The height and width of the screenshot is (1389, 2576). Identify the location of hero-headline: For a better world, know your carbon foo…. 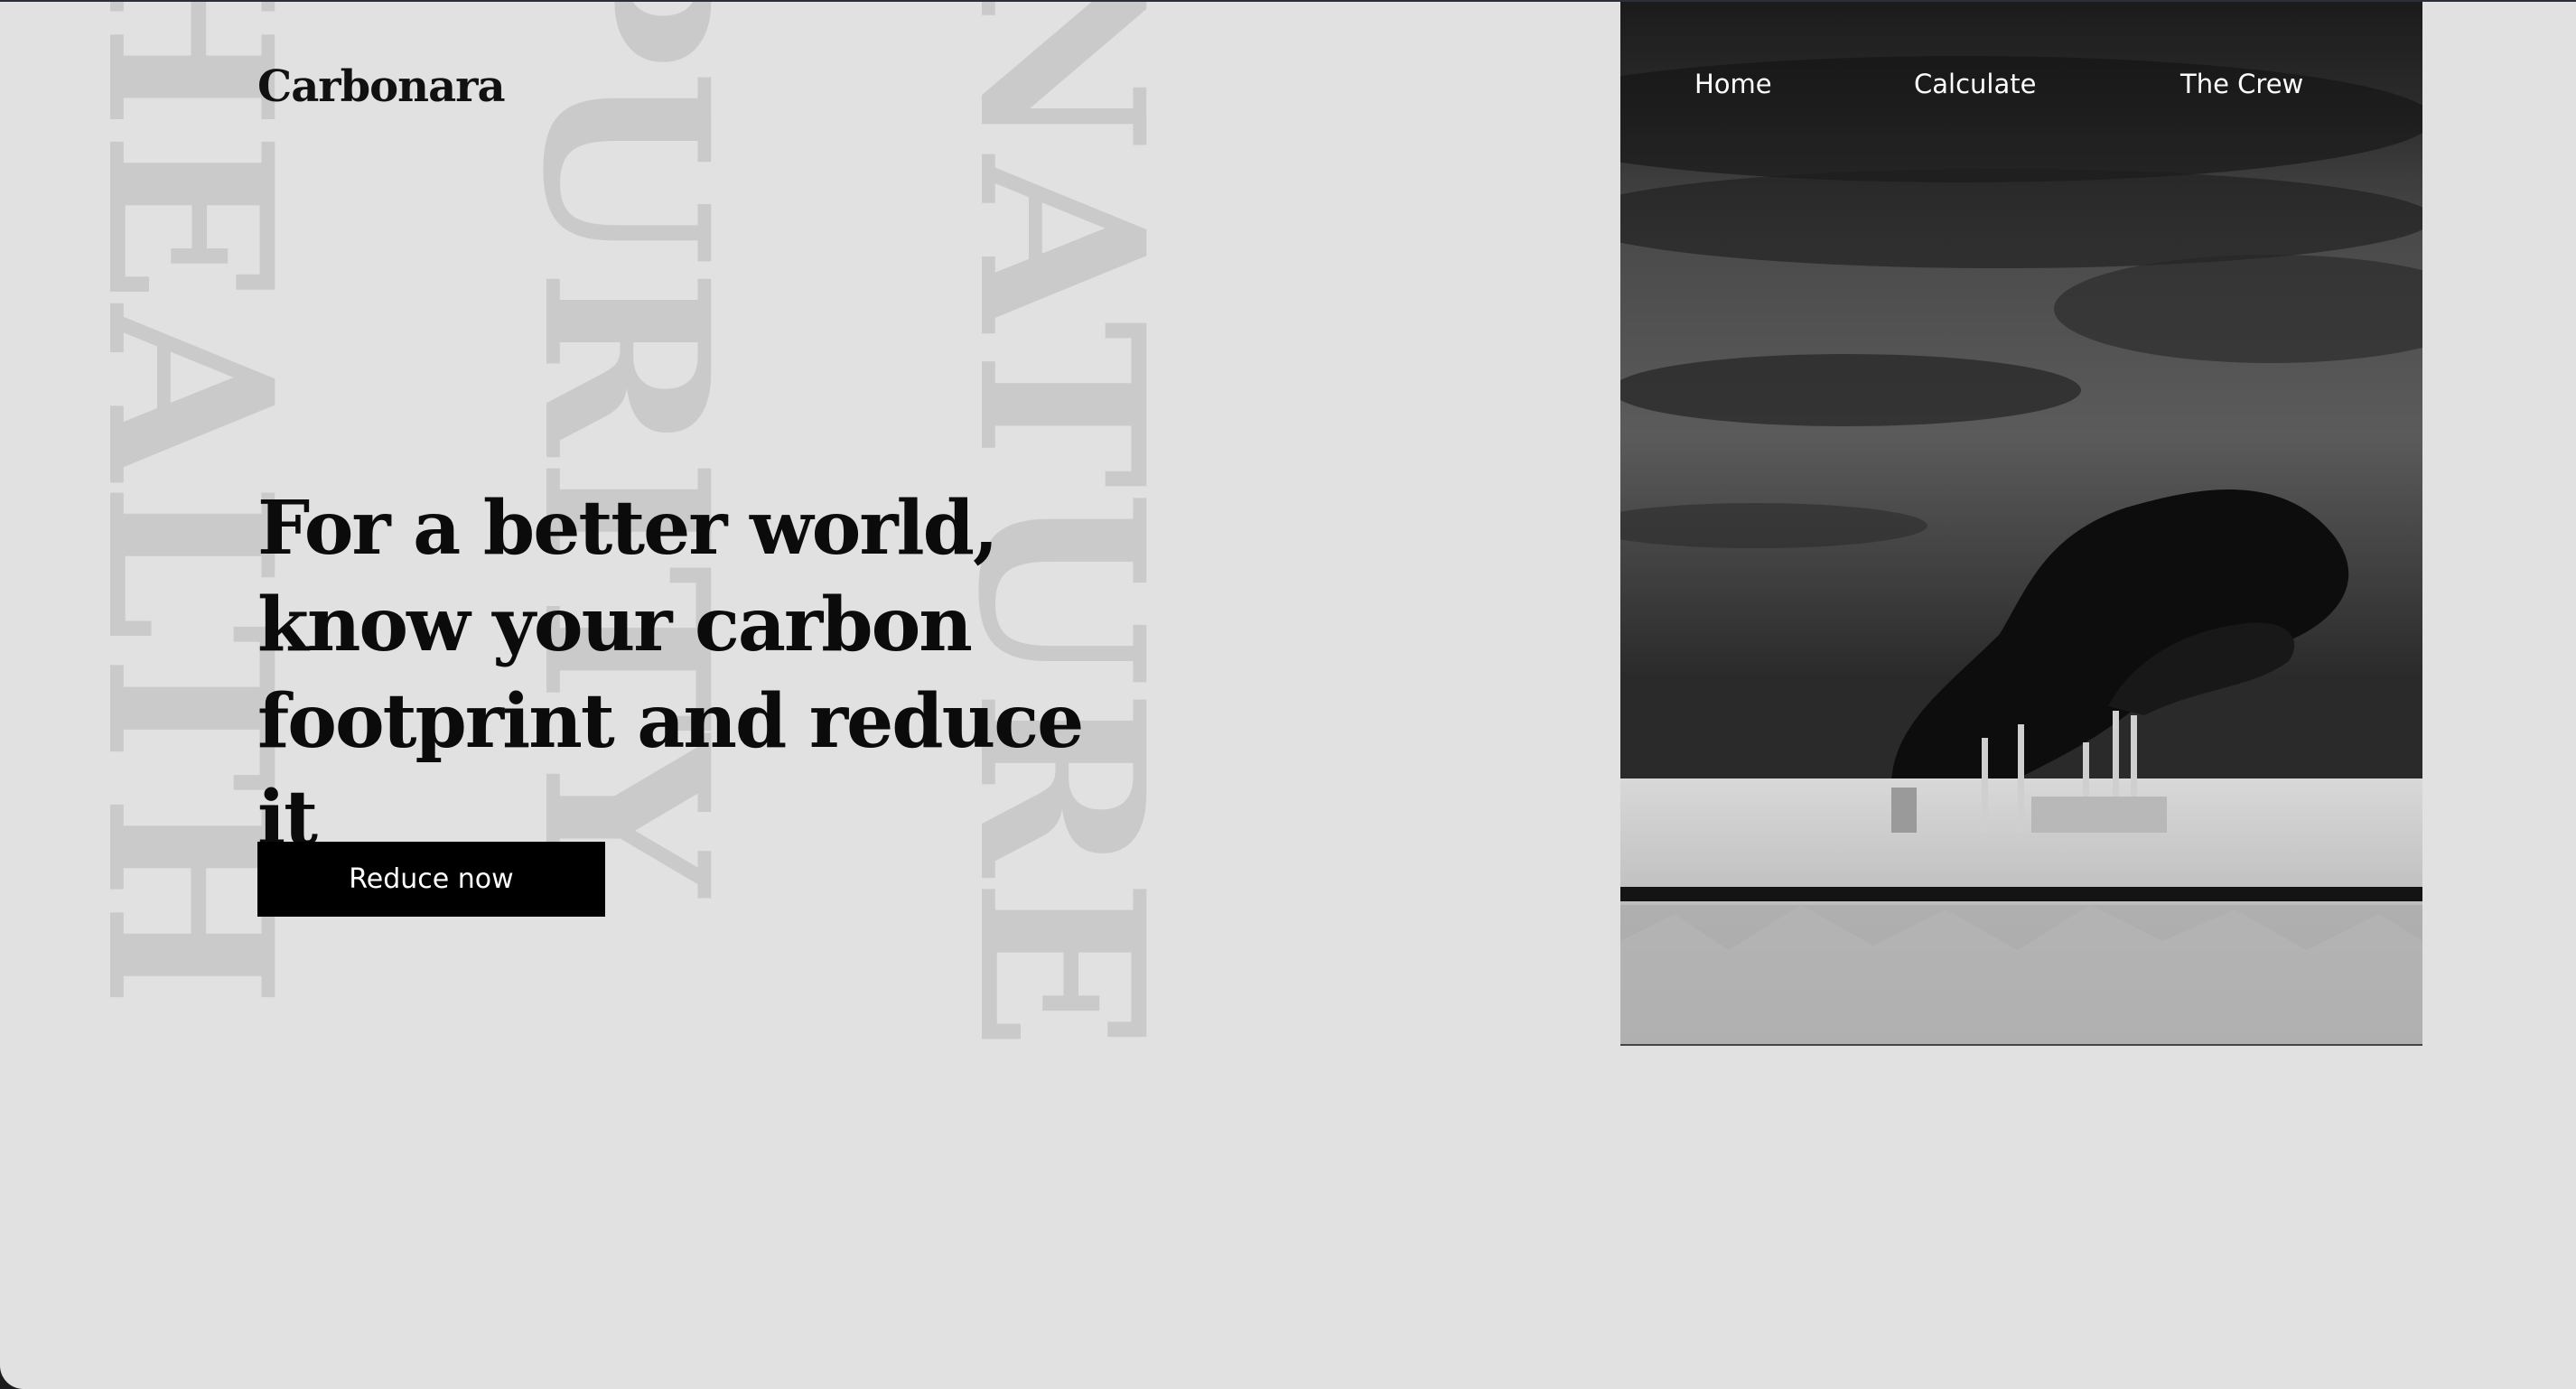
(670, 673).